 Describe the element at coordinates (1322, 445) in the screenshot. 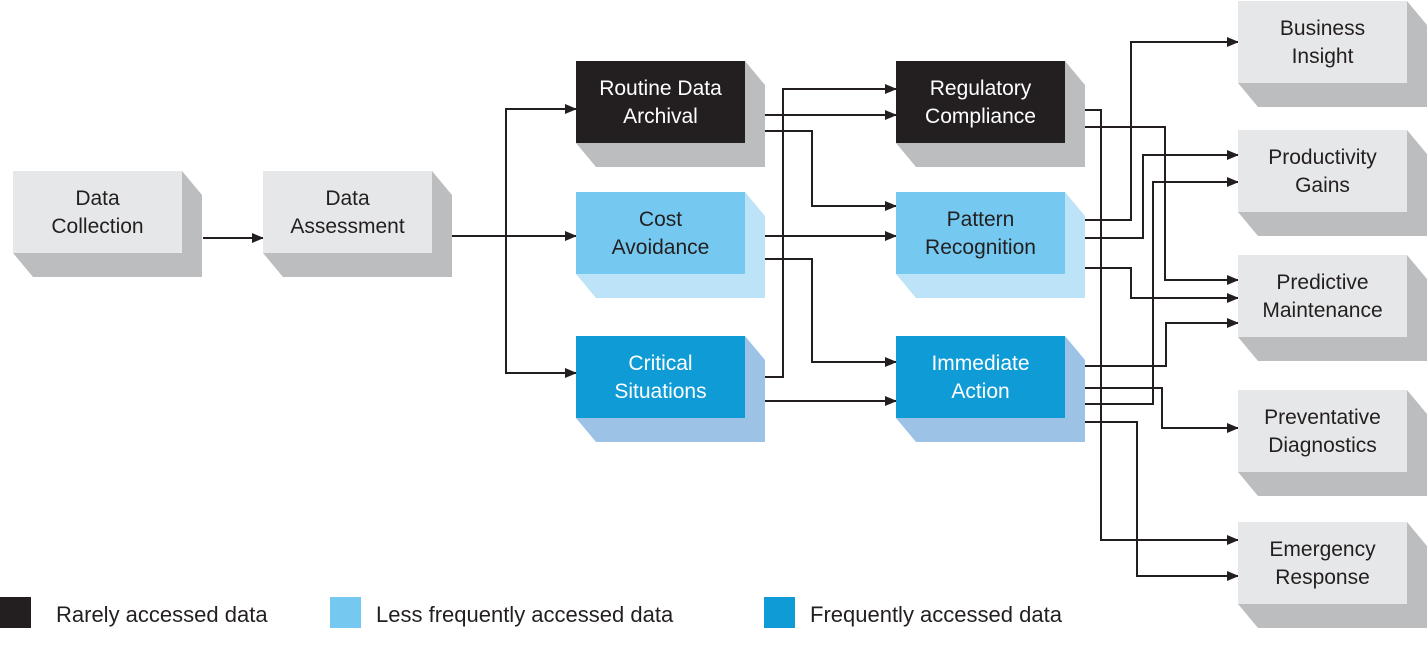

I see `node-label: Diagnostics` at that location.